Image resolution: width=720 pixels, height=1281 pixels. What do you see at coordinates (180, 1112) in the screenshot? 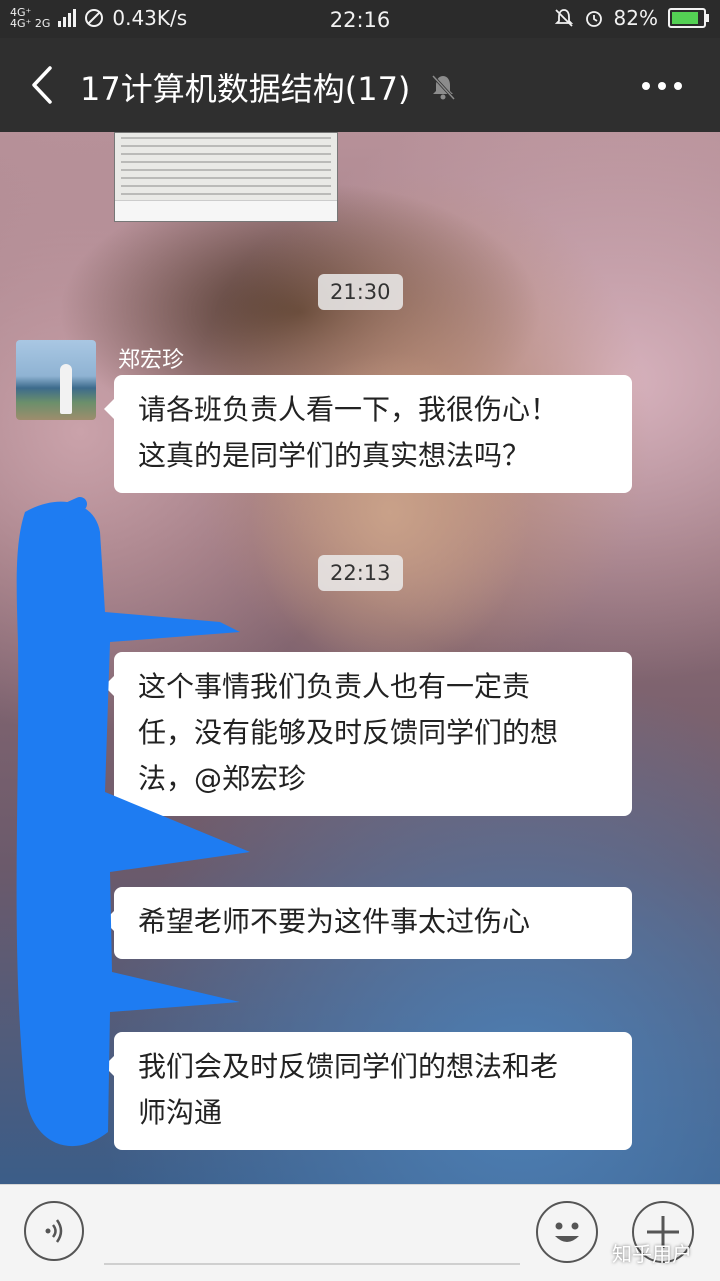
I see `message-line: 师沟通` at bounding box center [180, 1112].